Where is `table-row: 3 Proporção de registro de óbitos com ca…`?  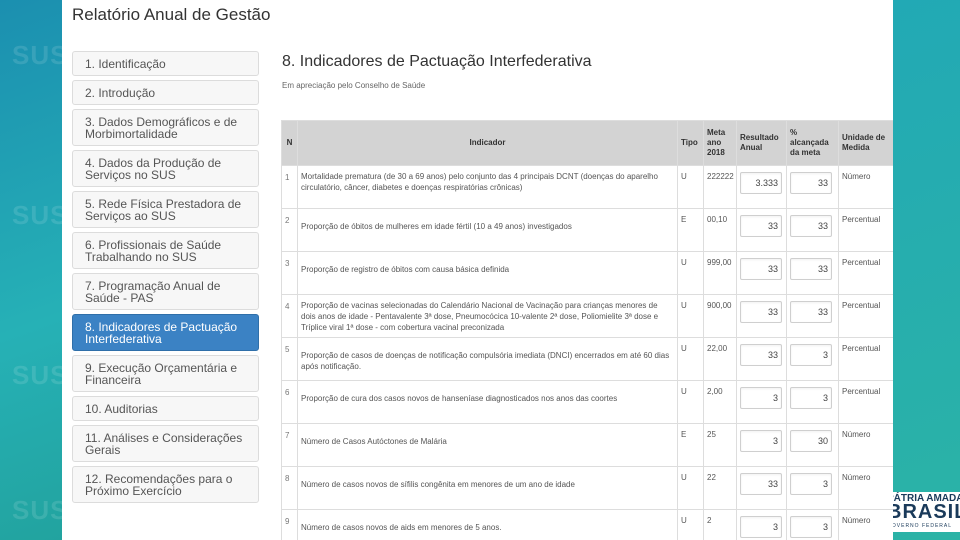 table-row: 3 Proporção de registro de óbitos com ca… is located at coordinates (587, 273).